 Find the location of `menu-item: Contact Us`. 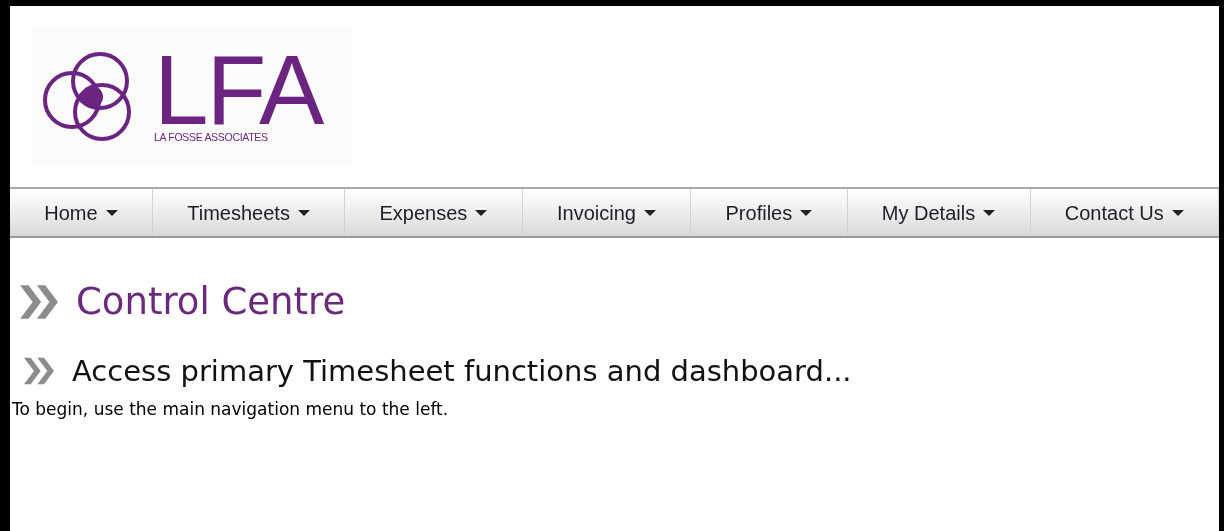

menu-item: Contact Us is located at coordinates (1125, 212).